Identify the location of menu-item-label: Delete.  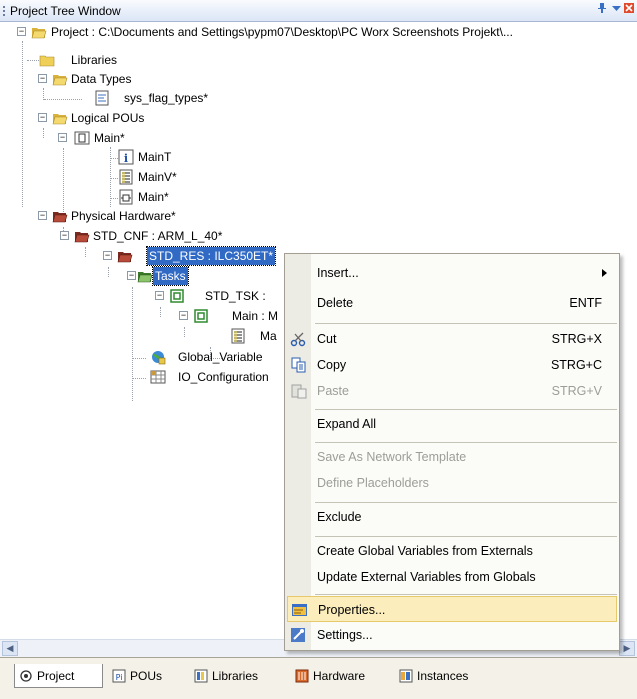
(335, 303).